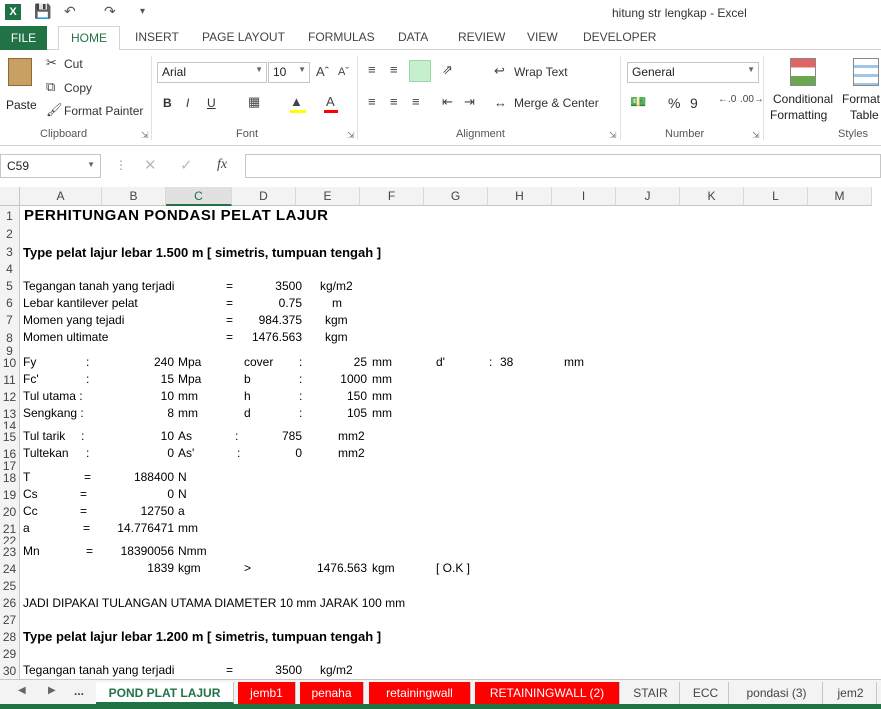  Describe the element at coordinates (264, 196) in the screenshot. I see `column-header-d: D` at that location.